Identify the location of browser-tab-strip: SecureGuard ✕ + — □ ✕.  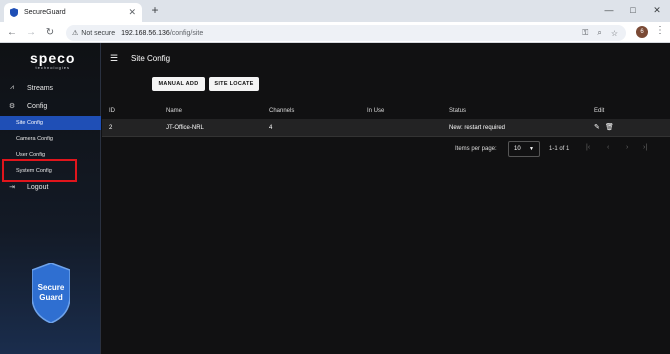
(335, 11).